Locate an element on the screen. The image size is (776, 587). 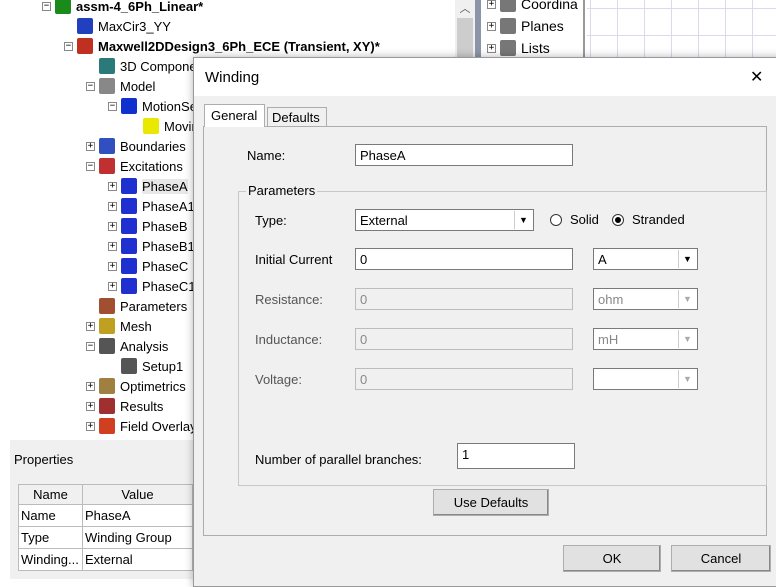
table-cell: External is located at coordinates (137, 559).